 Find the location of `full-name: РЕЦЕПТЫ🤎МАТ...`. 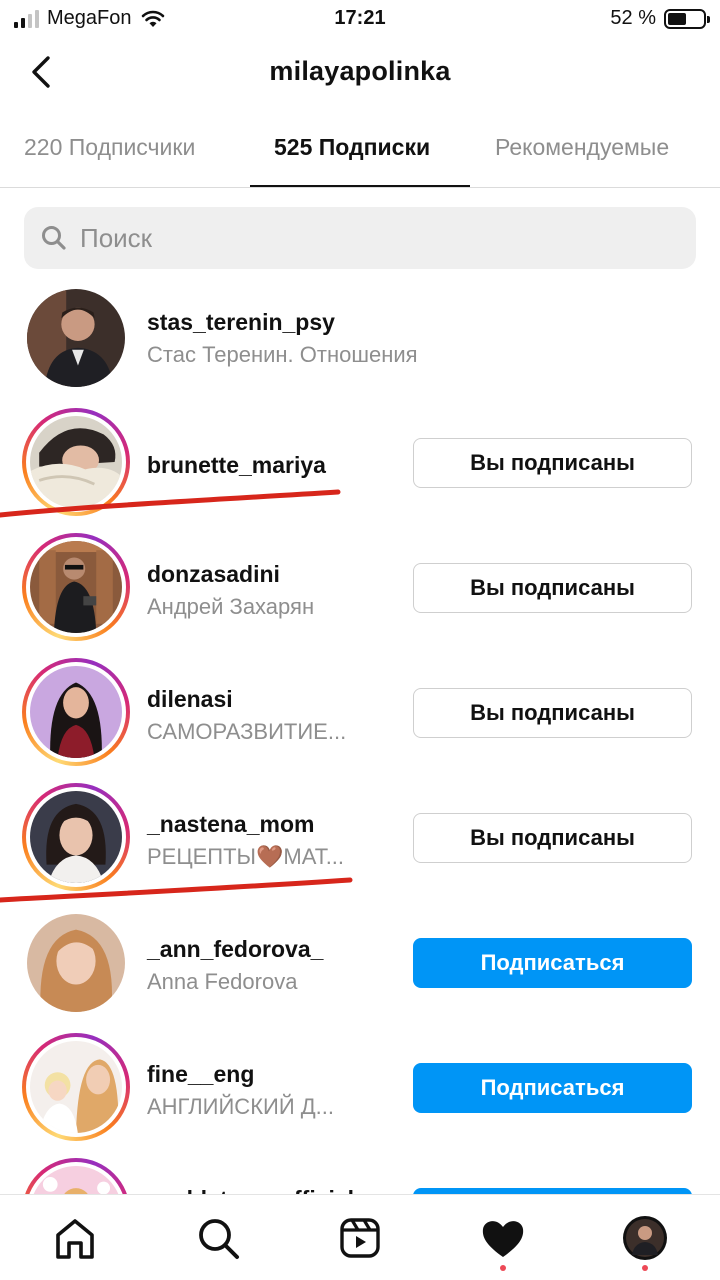

full-name: РЕЦЕПТЫ🤎МАТ... is located at coordinates (246, 856).